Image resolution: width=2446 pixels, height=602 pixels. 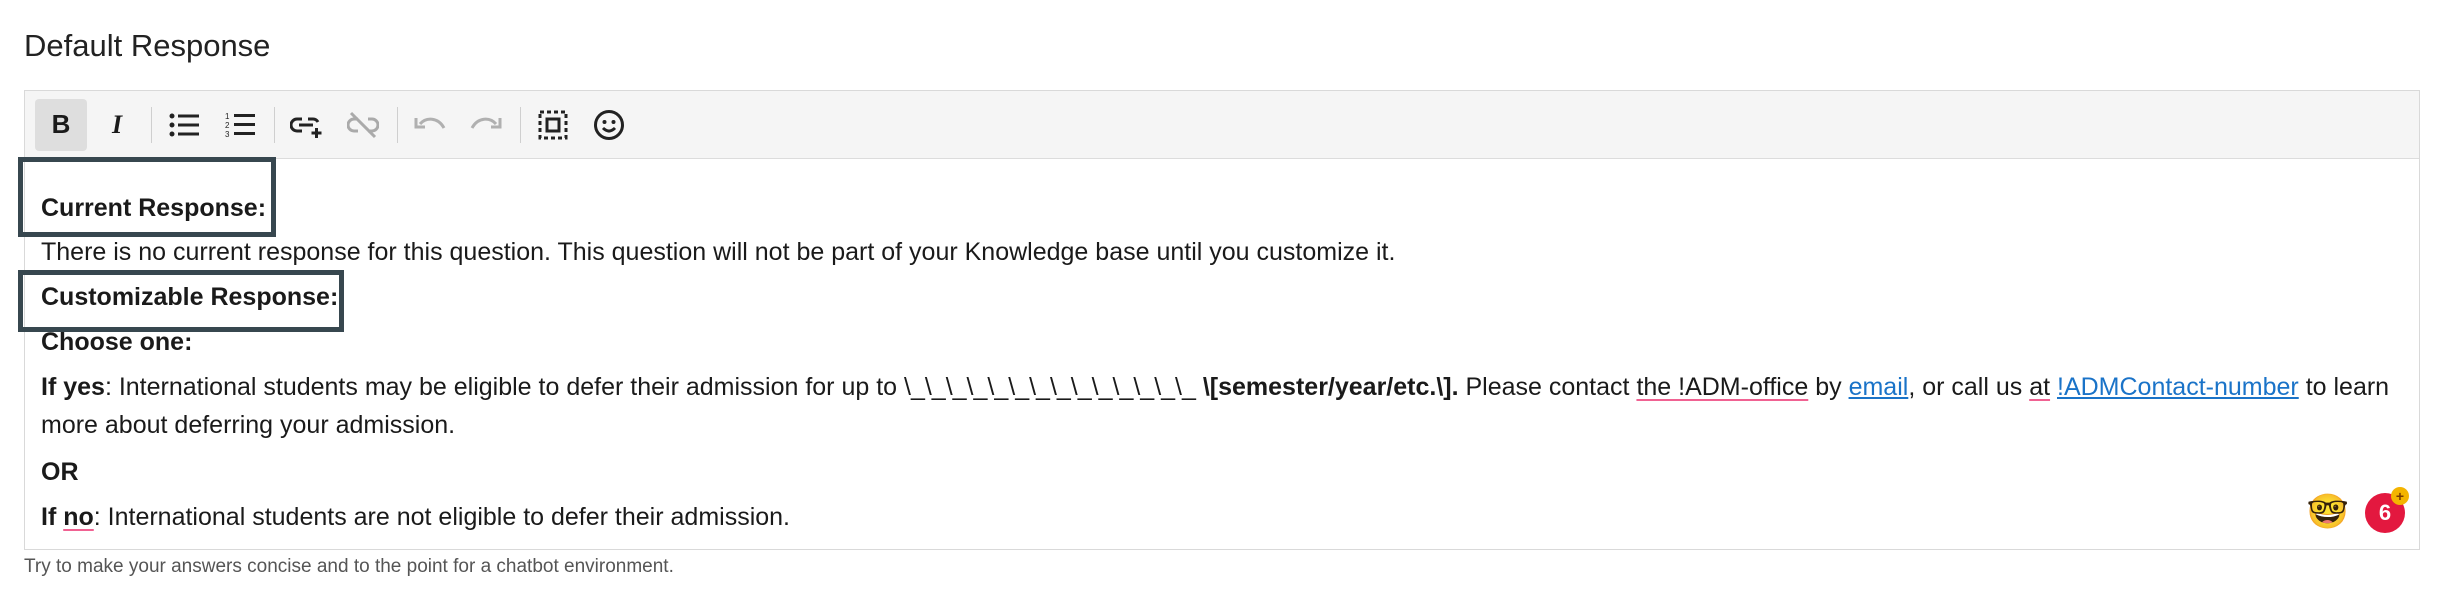 What do you see at coordinates (227, 116) in the screenshot?
I see `svg-text: 1` at bounding box center [227, 116].